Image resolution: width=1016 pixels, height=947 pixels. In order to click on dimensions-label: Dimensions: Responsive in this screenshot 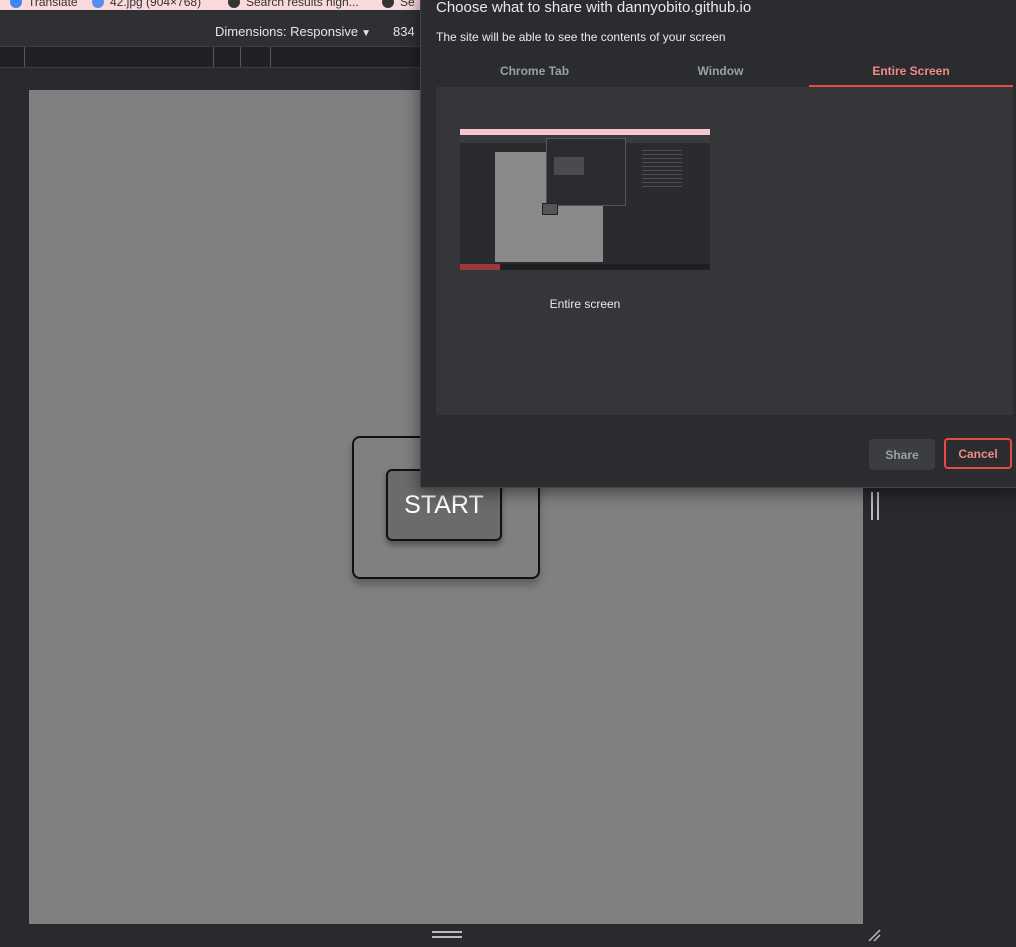, I will do `click(287, 31)`.